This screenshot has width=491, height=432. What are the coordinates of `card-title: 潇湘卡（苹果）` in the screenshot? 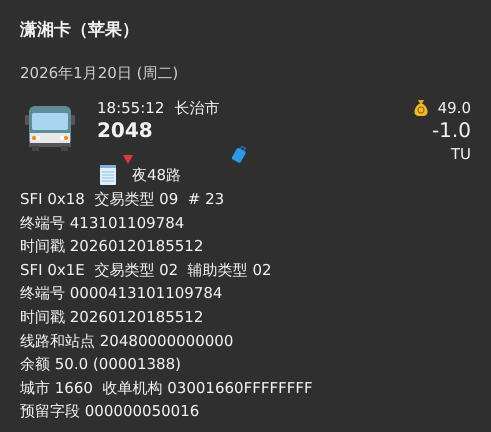 It's located at (79, 30).